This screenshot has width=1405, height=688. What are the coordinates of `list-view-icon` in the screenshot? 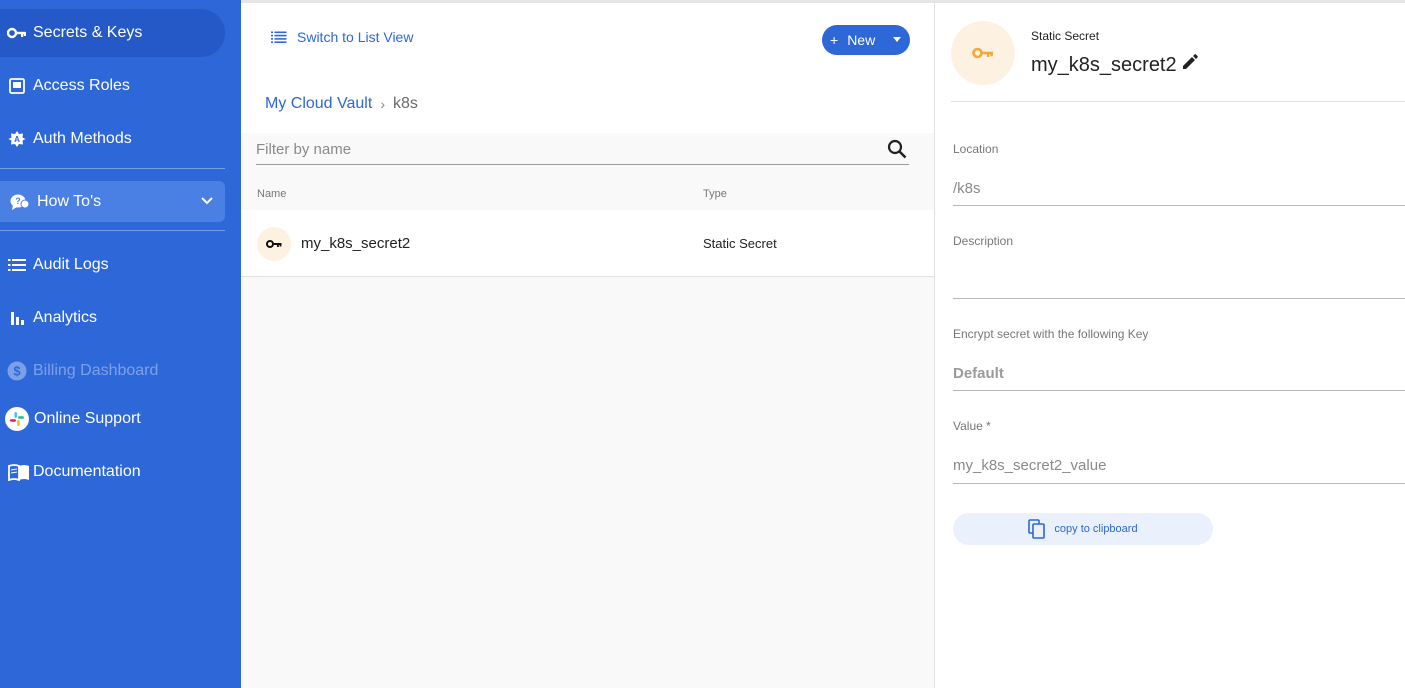 It's located at (279, 37).